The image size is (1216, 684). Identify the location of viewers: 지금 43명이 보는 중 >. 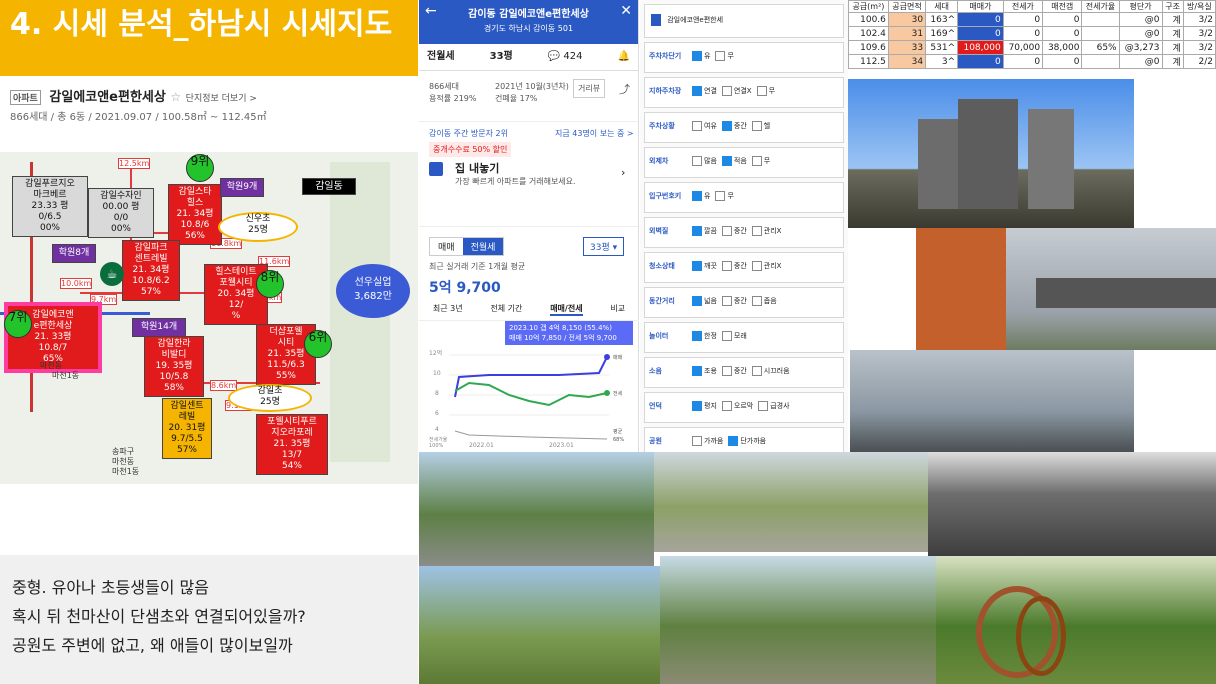
(594, 133).